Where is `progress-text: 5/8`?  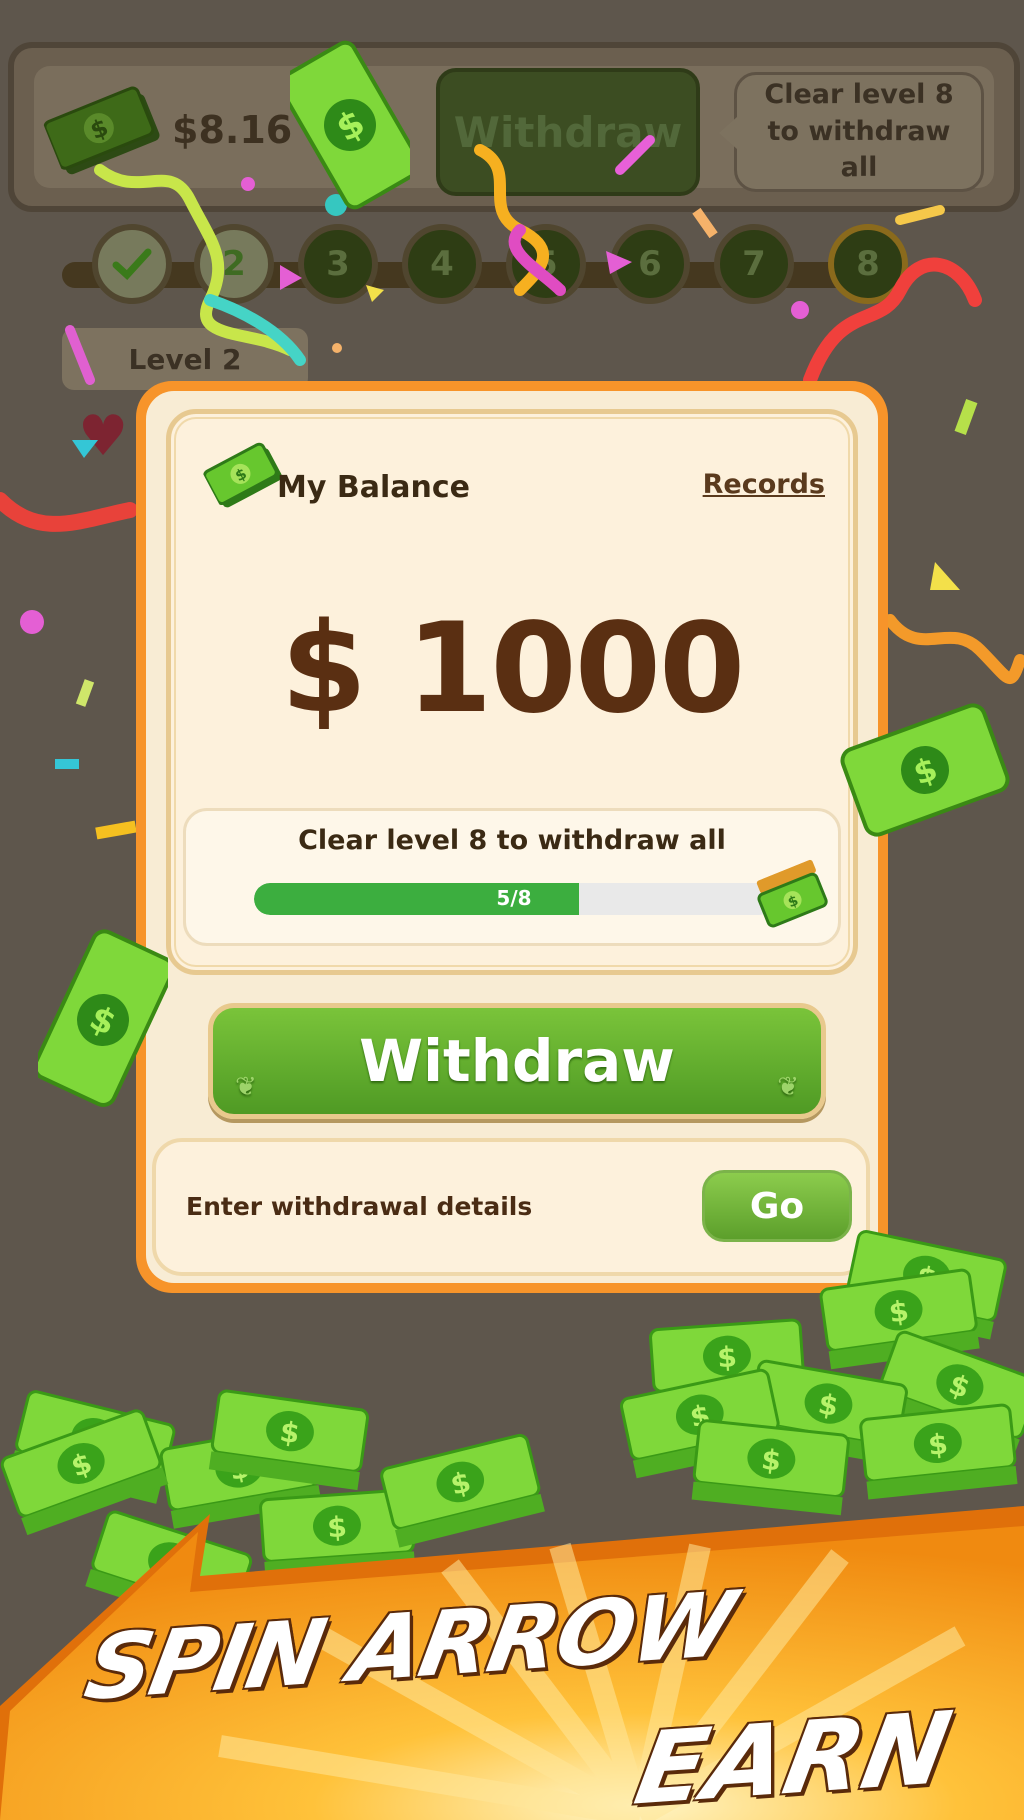
progress-text: 5/8 is located at coordinates (514, 898).